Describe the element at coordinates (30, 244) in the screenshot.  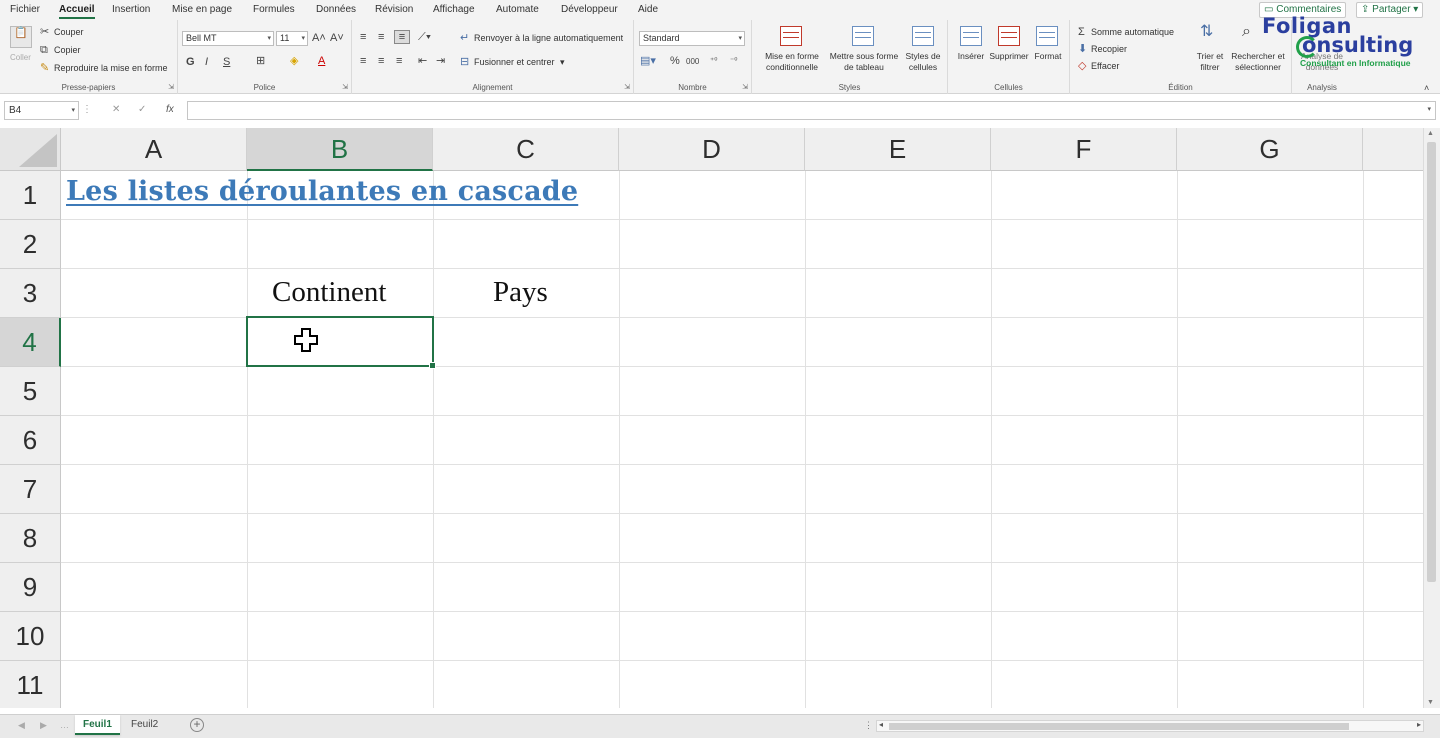
I see `row-header-2: 2` at that location.